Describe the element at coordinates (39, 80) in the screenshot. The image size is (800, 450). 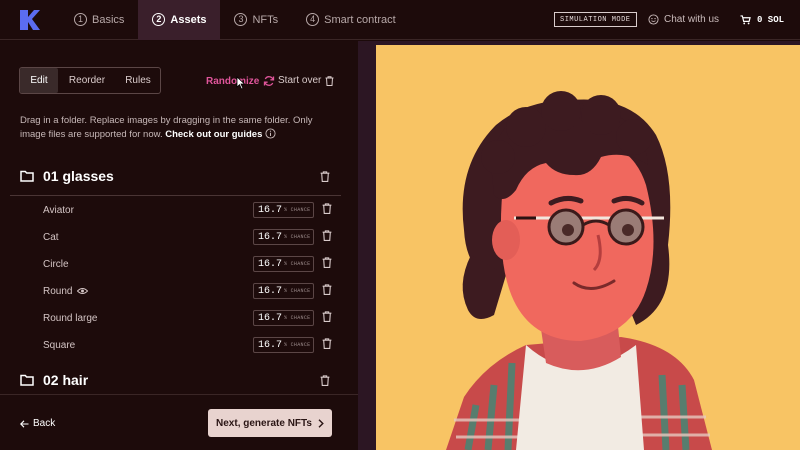
I see `tab-edit: Edit` at that location.